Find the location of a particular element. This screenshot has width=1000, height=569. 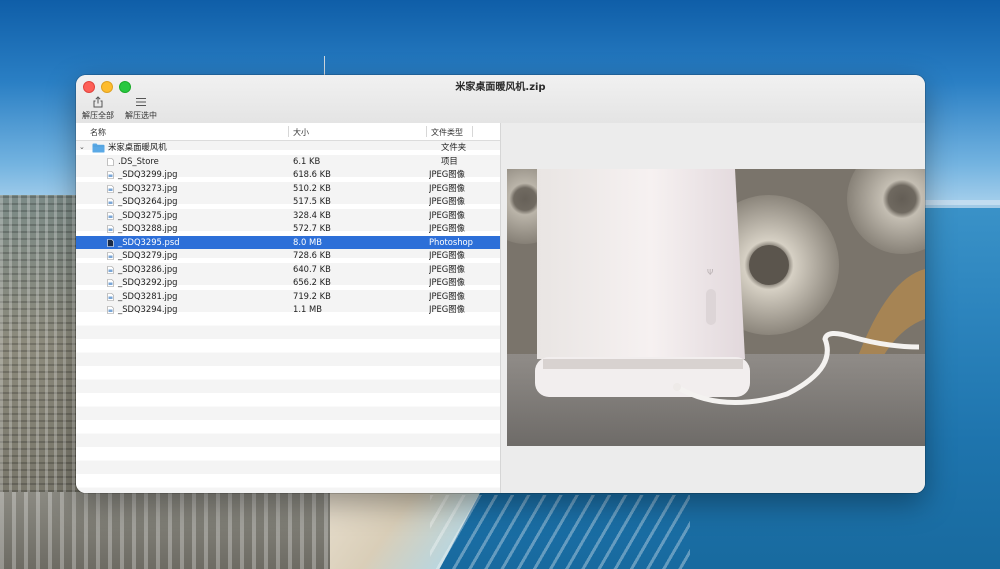

file-row: _SDQ3292.jpg 656.2 KB JPEG图像 is located at coordinates (288, 283).